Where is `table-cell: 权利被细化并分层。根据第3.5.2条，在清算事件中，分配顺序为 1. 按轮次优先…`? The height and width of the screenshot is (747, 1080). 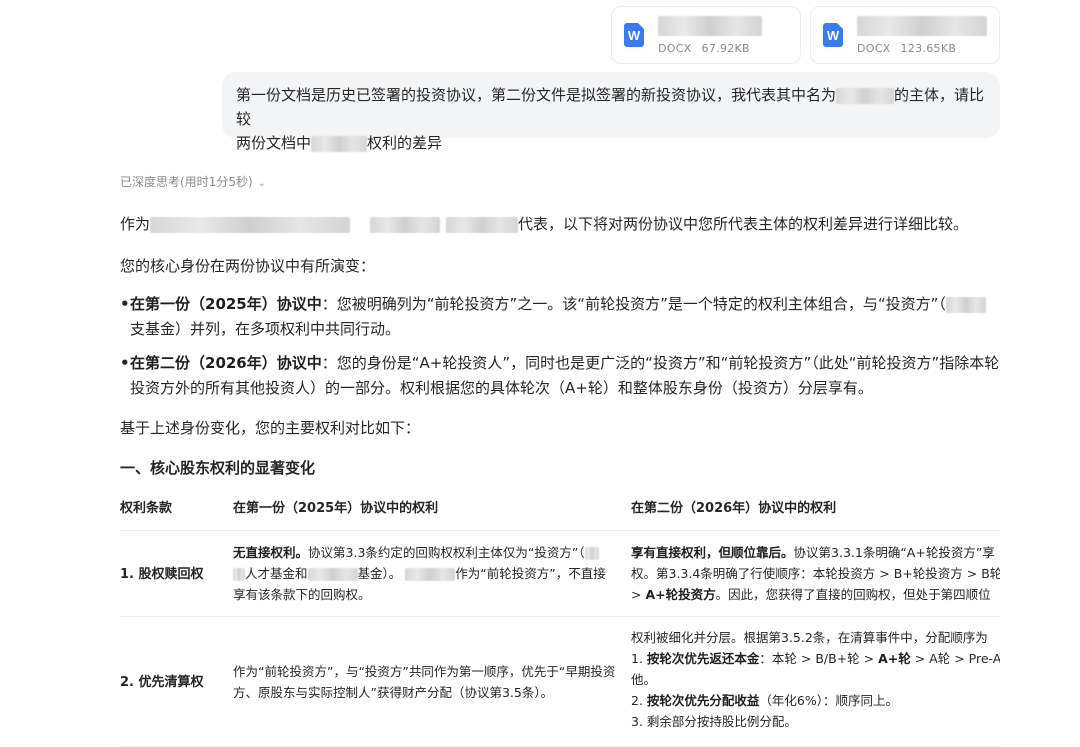 table-cell: 权利被细化并分层。根据第3.5.2条，在清算事件中，分配顺序为 1. 按轮次优先… is located at coordinates (815, 679).